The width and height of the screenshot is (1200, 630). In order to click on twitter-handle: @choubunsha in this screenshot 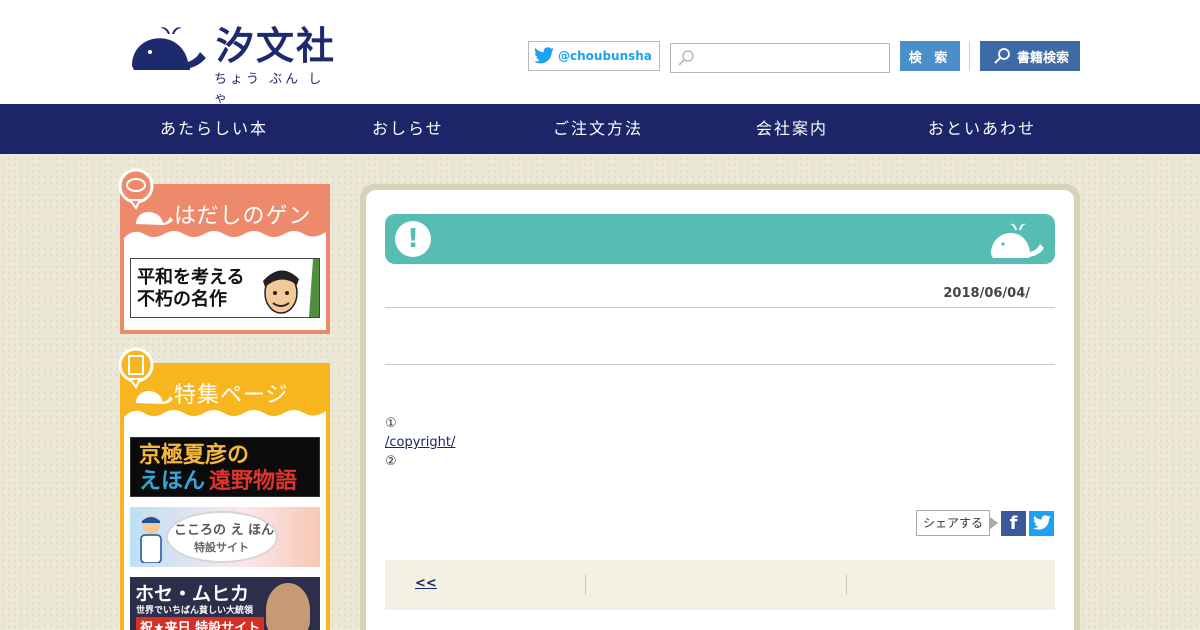, I will do `click(605, 56)`.